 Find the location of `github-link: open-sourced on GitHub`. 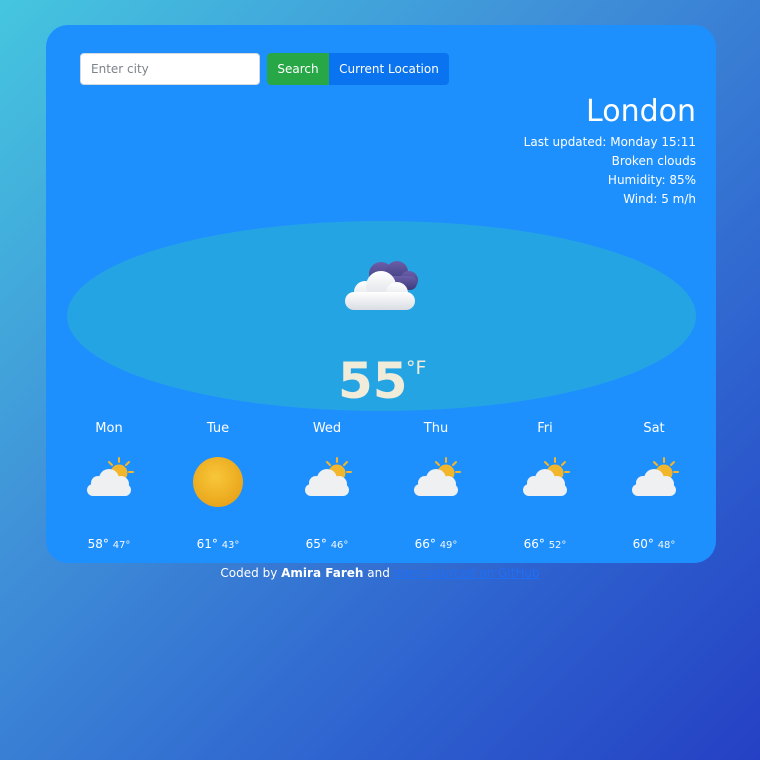

github-link: open-sourced on GitHub is located at coordinates (467, 573).